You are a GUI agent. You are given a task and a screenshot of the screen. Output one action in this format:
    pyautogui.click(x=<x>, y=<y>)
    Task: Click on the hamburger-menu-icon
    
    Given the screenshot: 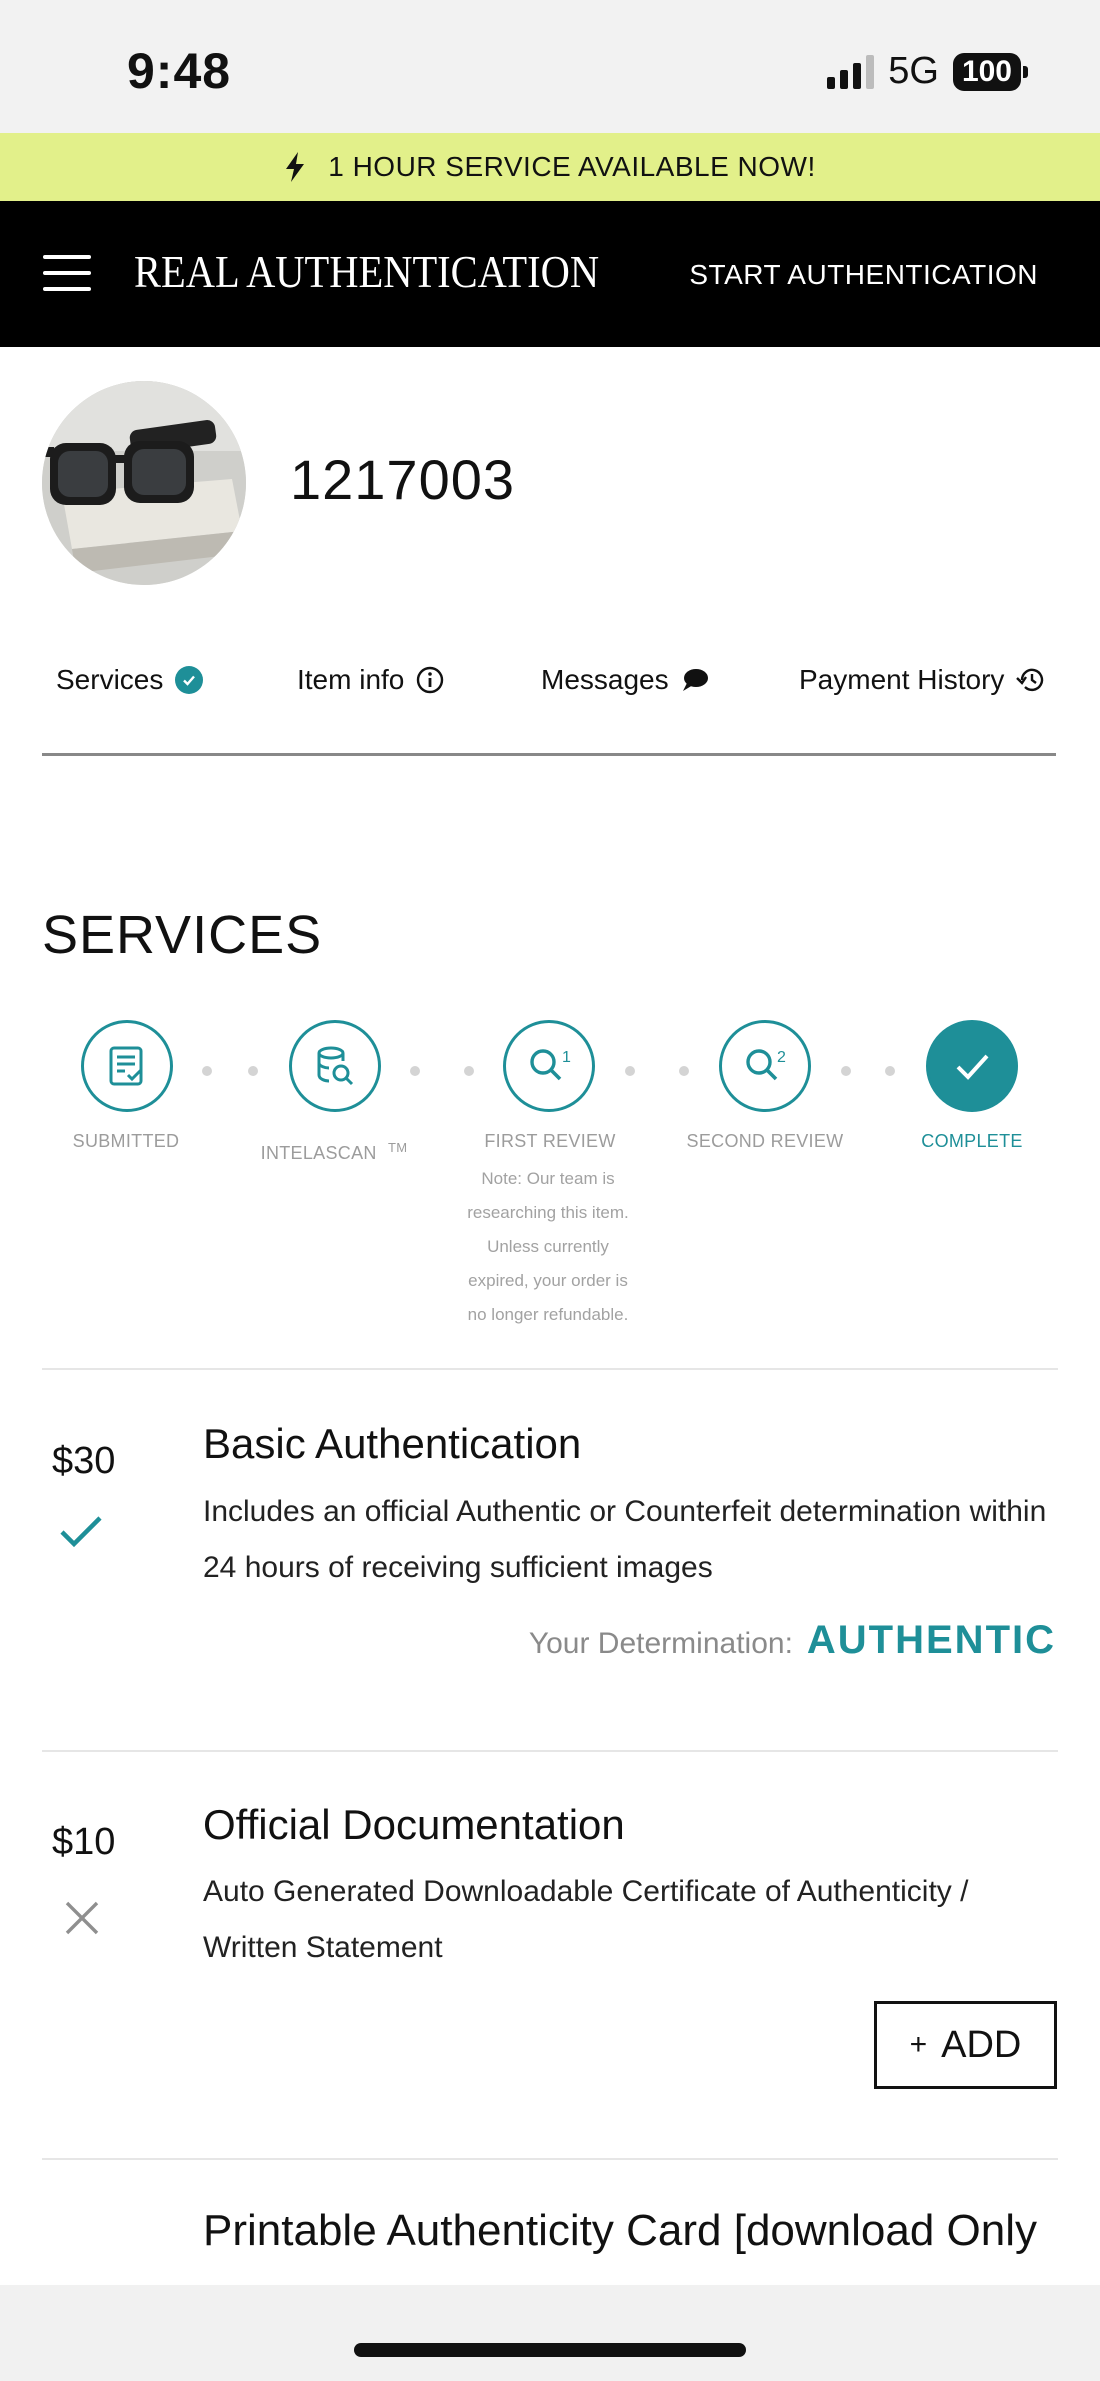 What is the action you would take?
    pyautogui.click(x=67, y=273)
    